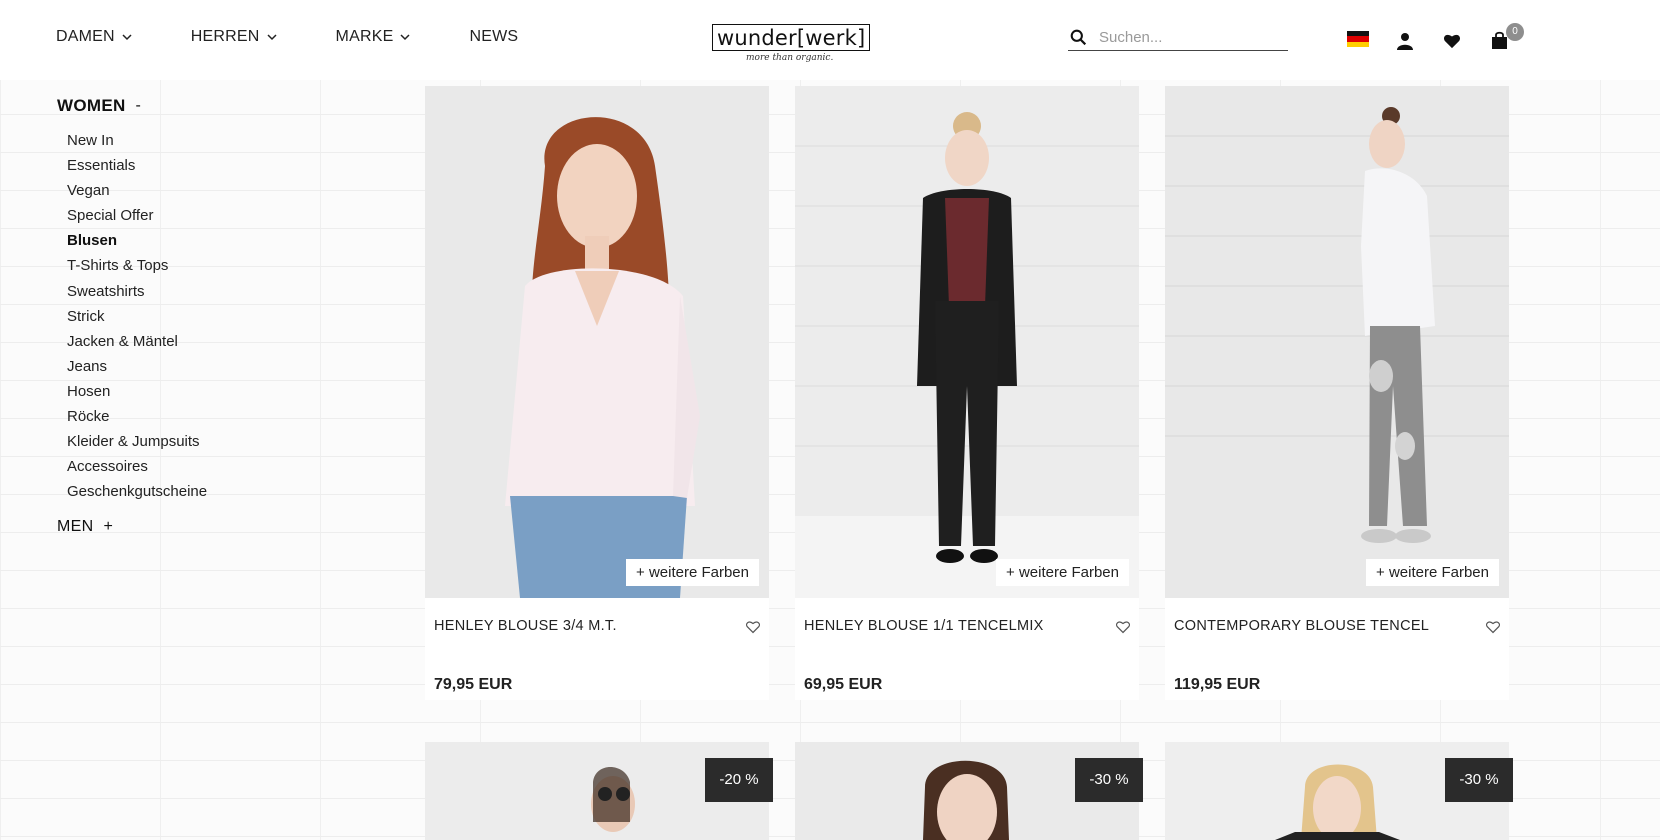 The width and height of the screenshot is (1660, 840). I want to click on nav-herren: HERREN, so click(234, 37).